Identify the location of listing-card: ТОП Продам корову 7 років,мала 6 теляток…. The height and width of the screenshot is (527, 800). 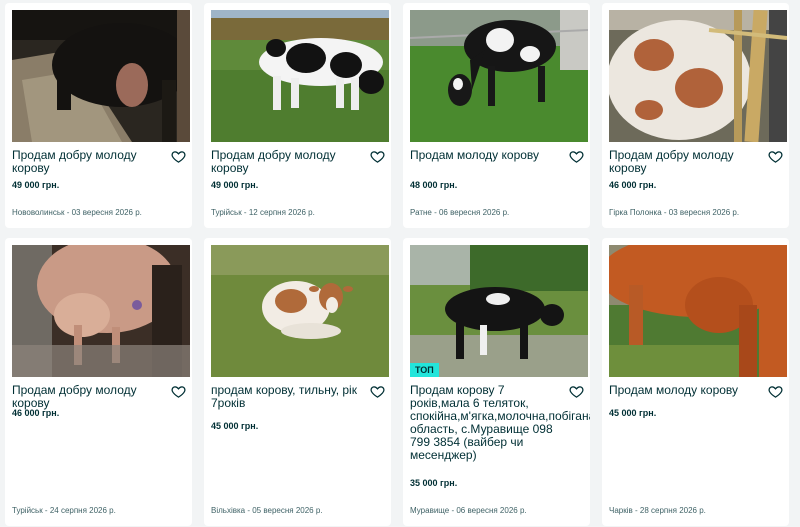
(496, 382).